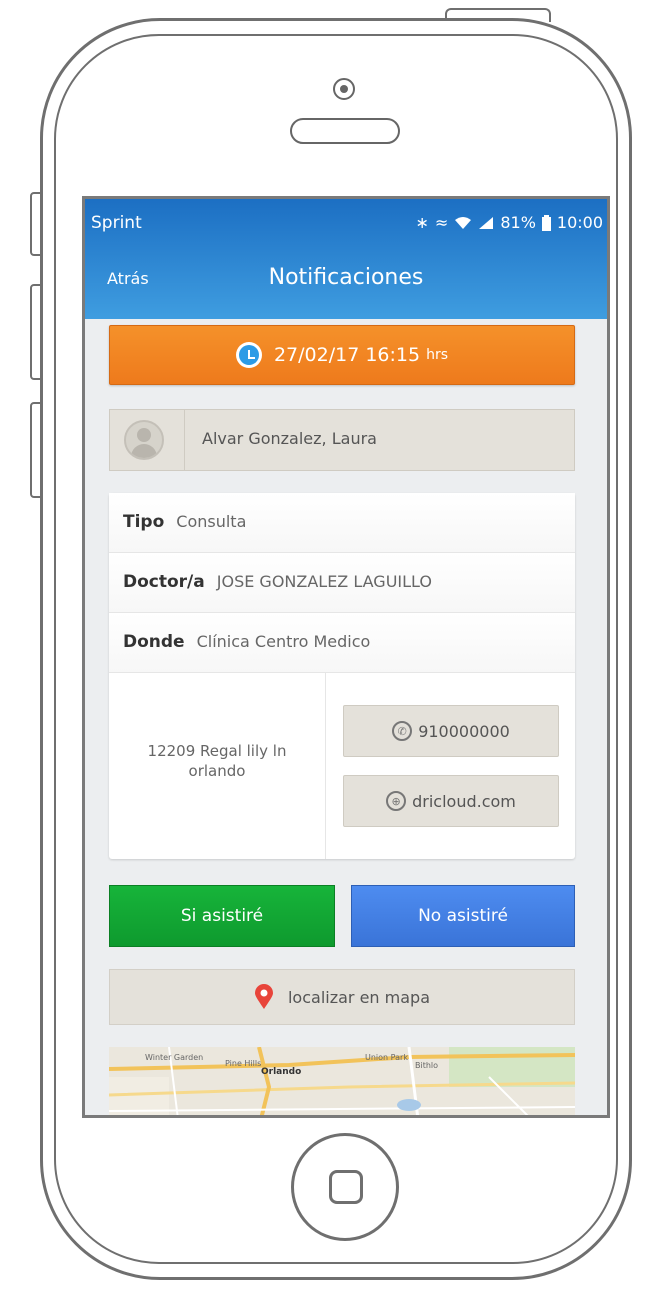  I want to click on map-label: Bithlo, so click(427, 1065).